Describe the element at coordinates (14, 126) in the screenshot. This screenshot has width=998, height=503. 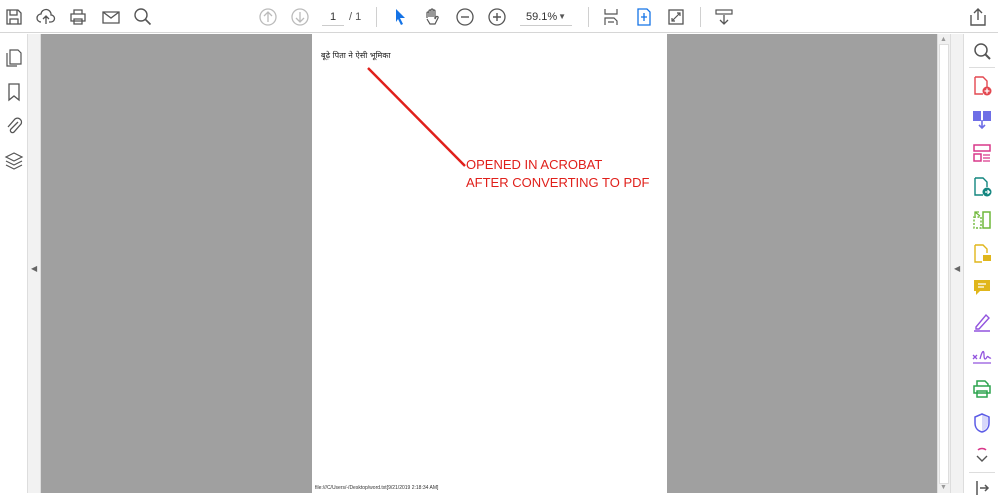
I see `attachment-icon` at that location.